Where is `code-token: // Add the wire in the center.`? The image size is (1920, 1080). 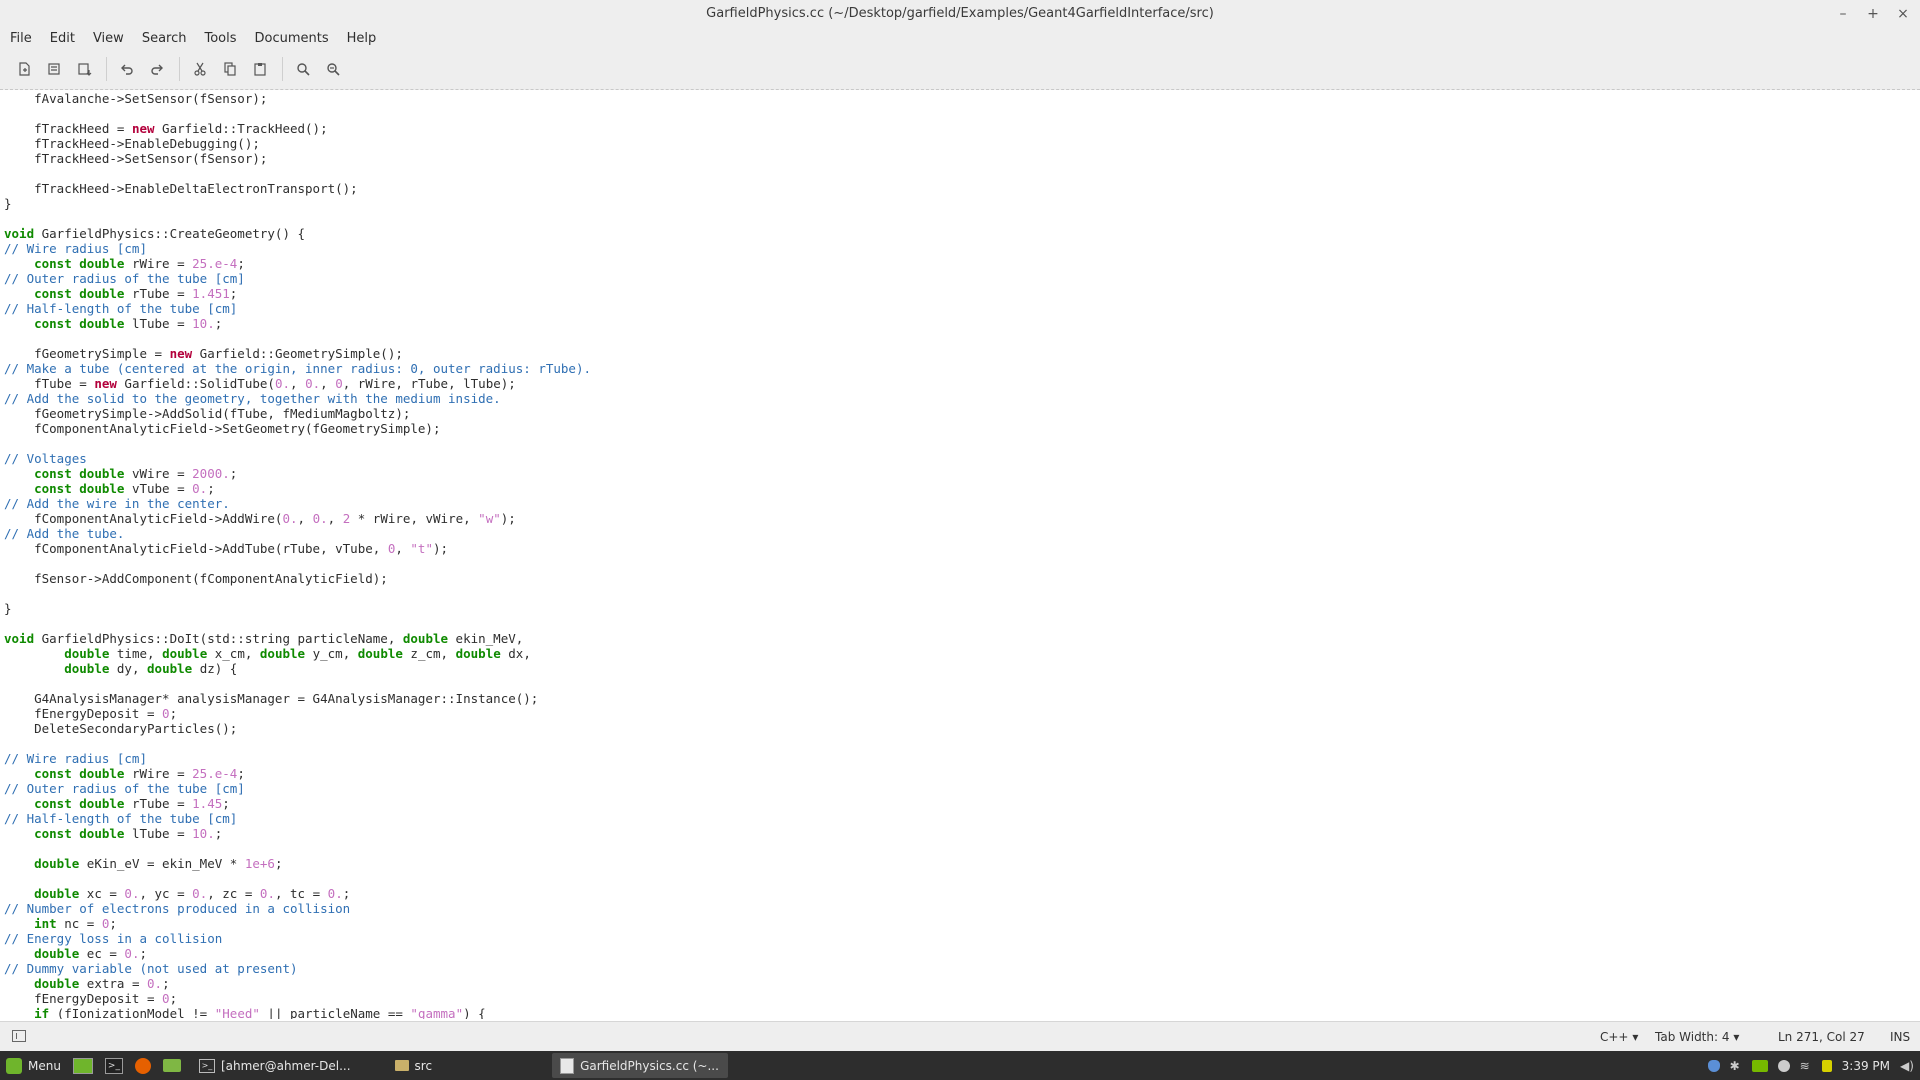
code-token: // Add the wire in the center. is located at coordinates (117, 503).